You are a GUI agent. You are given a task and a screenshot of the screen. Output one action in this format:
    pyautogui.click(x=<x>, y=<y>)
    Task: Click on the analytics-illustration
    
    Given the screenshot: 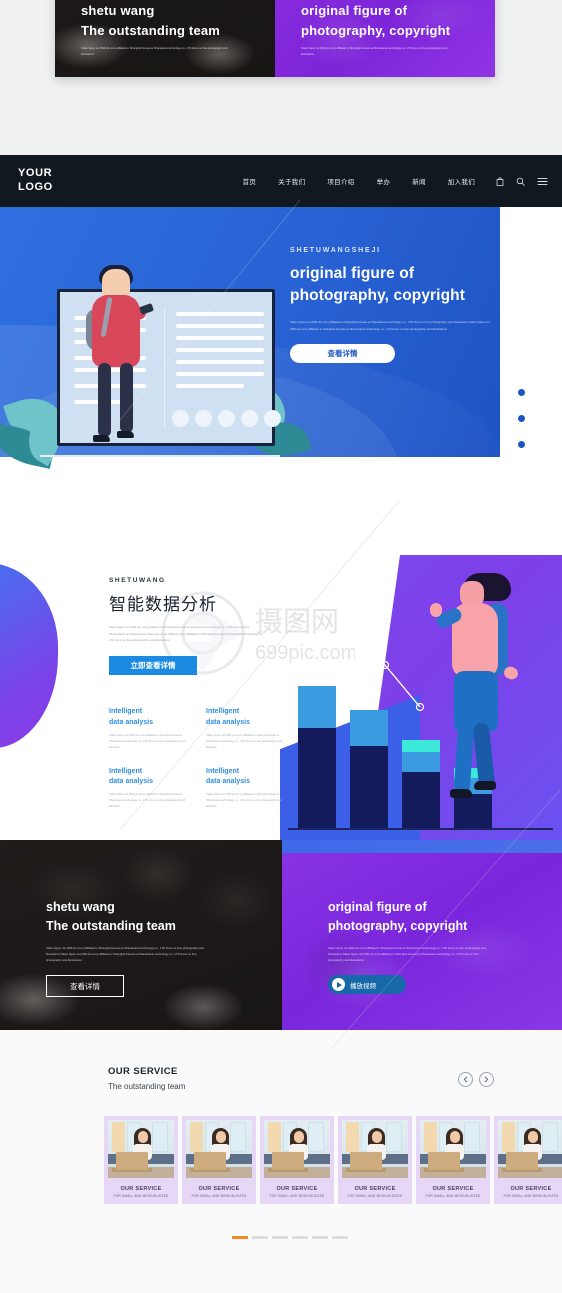 What is the action you would take?
    pyautogui.click(x=421, y=697)
    